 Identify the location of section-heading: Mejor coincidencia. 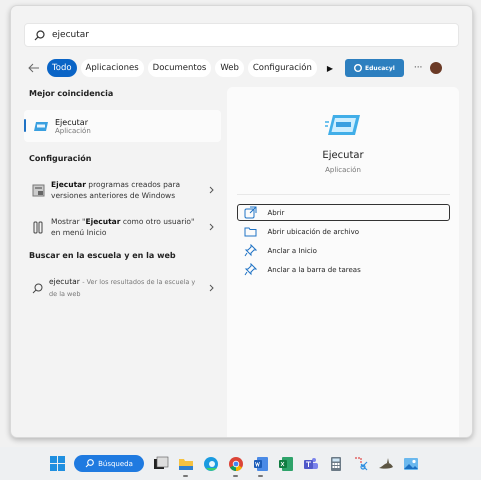
(71, 94).